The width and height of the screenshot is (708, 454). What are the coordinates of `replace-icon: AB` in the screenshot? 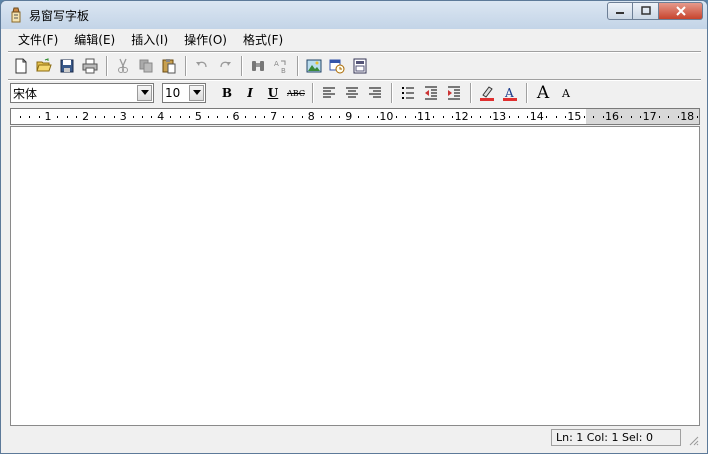 It's located at (280, 67).